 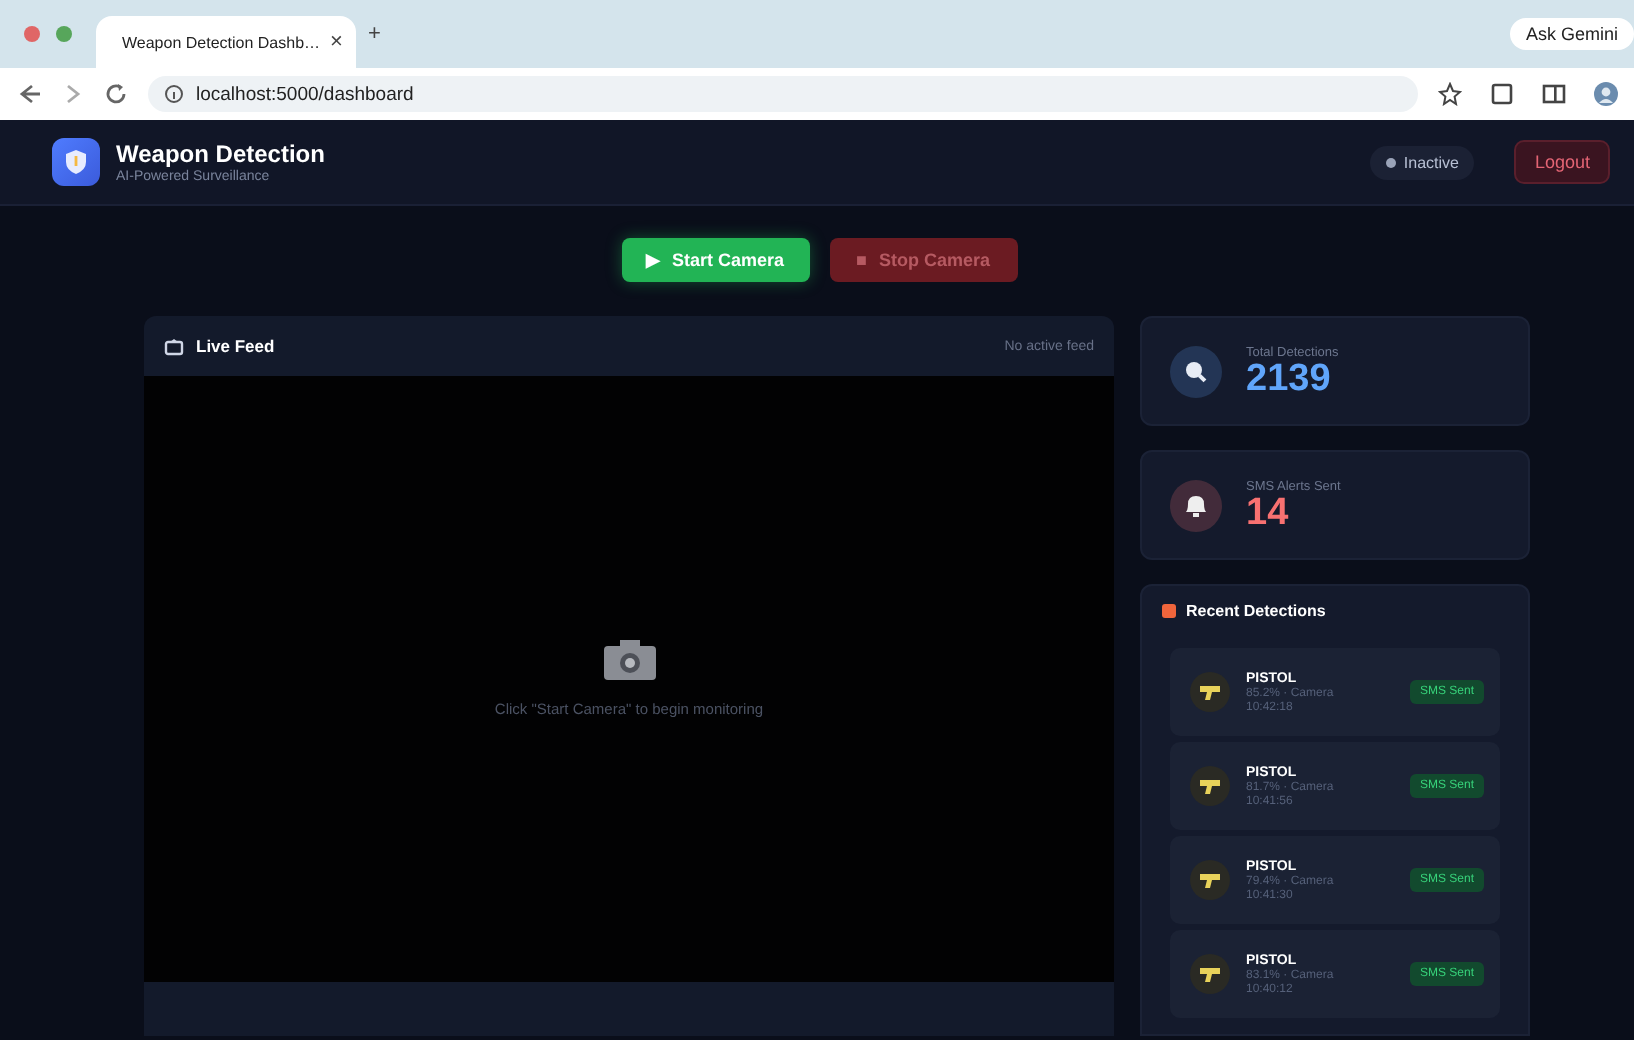 What do you see at coordinates (220, 154) in the screenshot?
I see `app-title: Weapon Detection` at bounding box center [220, 154].